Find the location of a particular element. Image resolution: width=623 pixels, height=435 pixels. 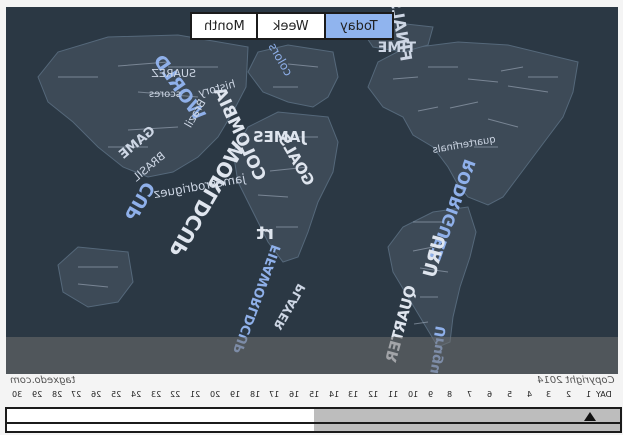

day-tick-label: 5 is located at coordinates (509, 394).